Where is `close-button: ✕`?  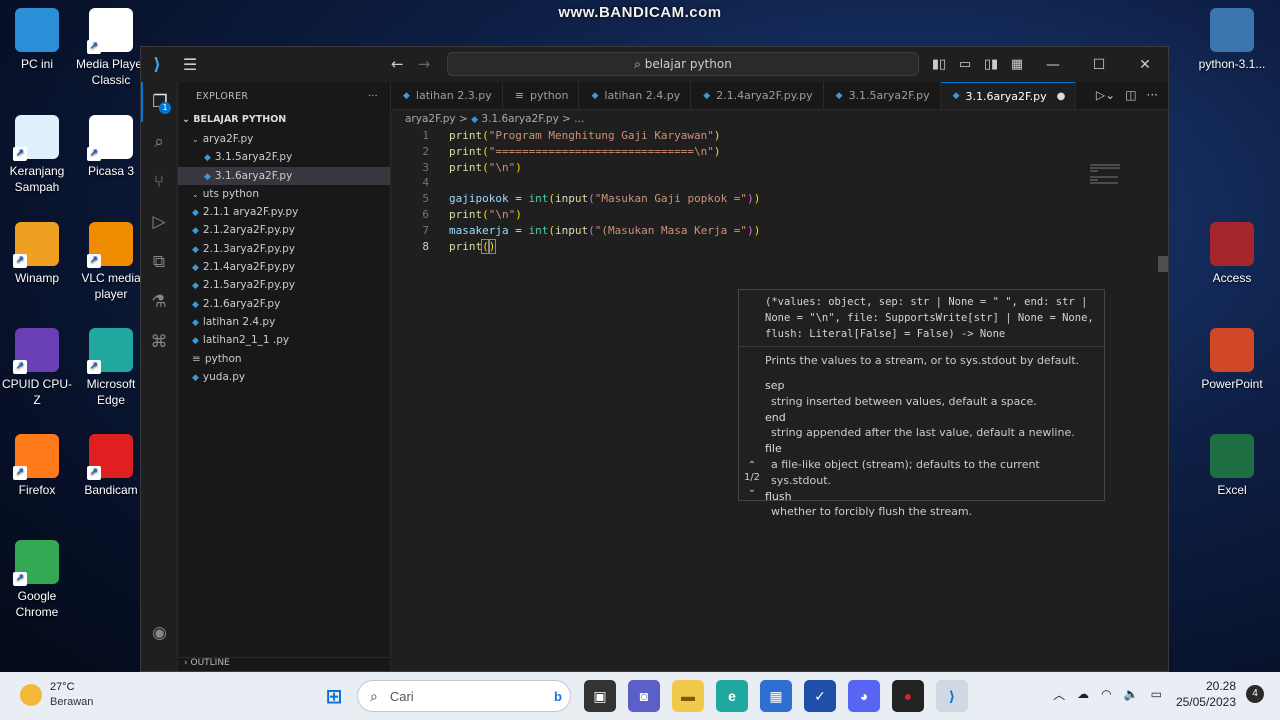 close-button: ✕ is located at coordinates (1145, 65).